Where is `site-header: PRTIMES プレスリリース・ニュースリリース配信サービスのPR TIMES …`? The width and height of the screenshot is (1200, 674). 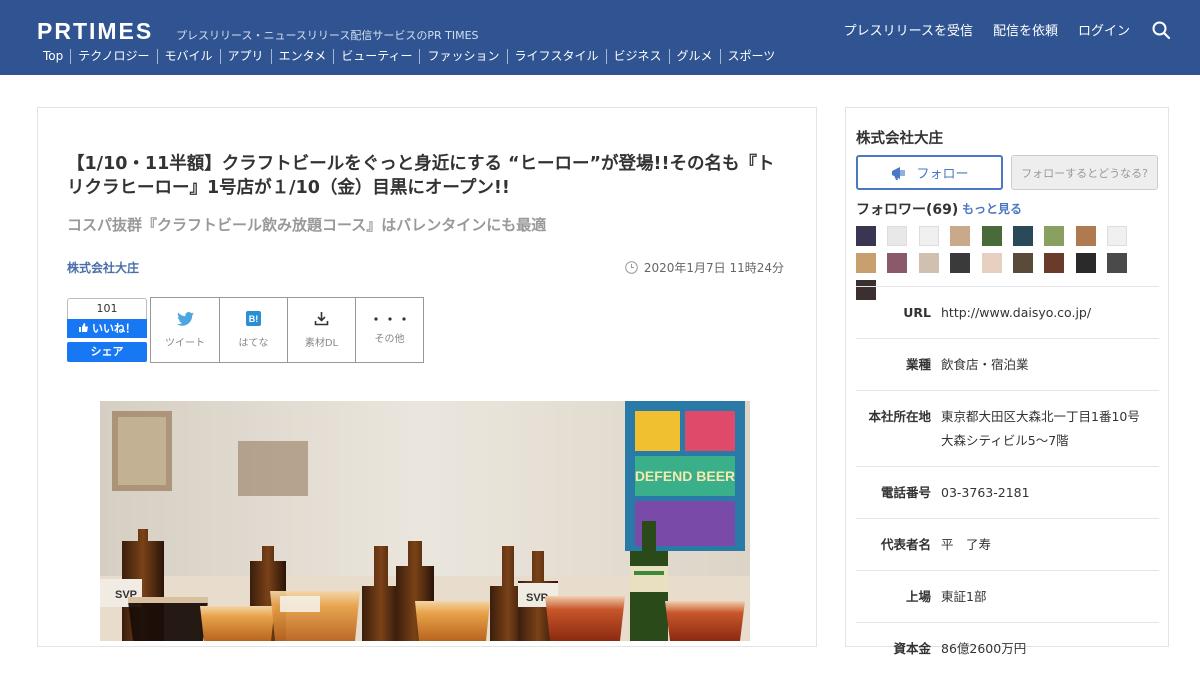
site-header: PRTIMES プレスリリース・ニュースリリース配信サービスのPR TIMES … is located at coordinates (600, 37).